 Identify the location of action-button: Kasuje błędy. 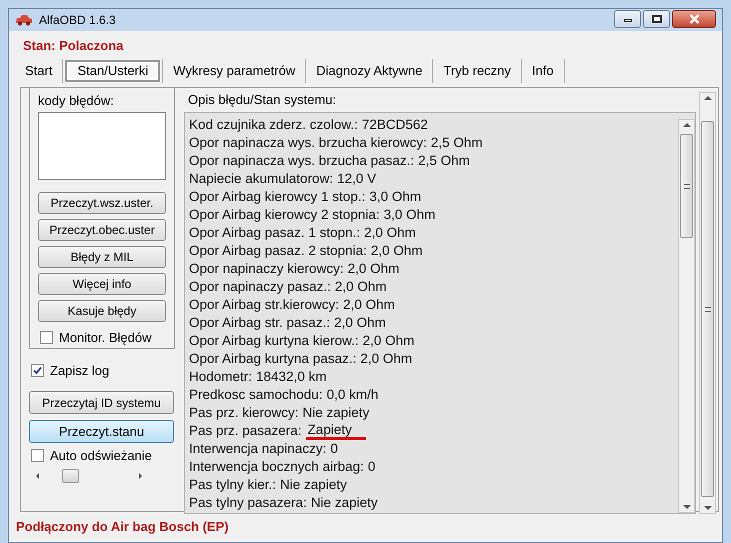
(102, 311).